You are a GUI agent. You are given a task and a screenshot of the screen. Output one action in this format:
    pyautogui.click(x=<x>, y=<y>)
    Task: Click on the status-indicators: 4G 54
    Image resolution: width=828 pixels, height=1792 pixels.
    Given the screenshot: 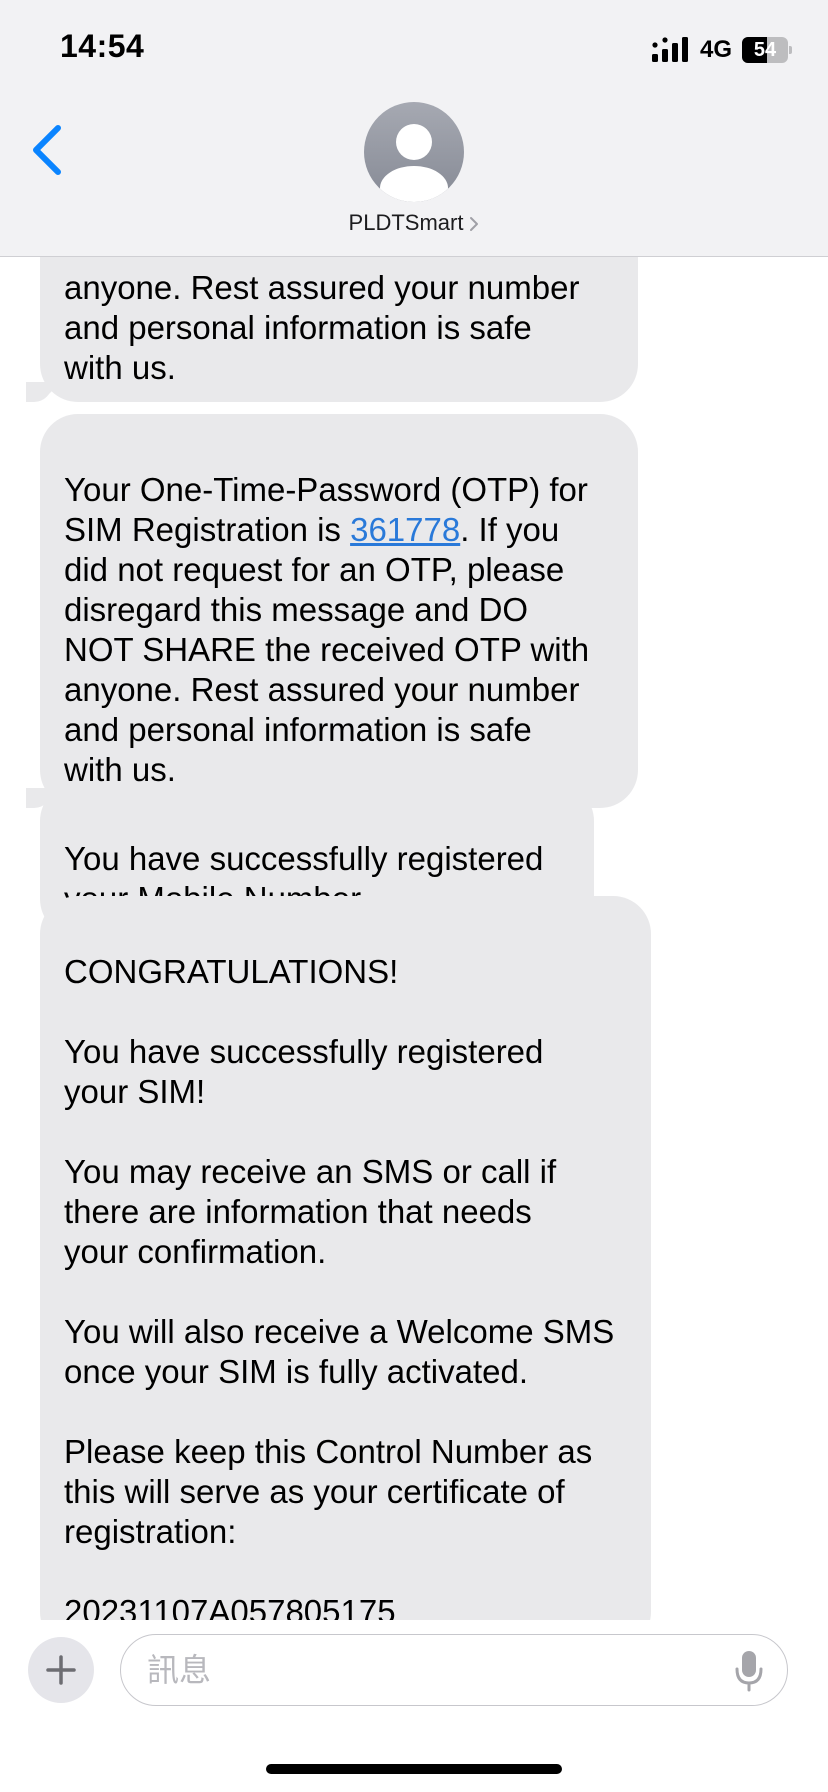 What is the action you would take?
    pyautogui.click(x=721, y=50)
    